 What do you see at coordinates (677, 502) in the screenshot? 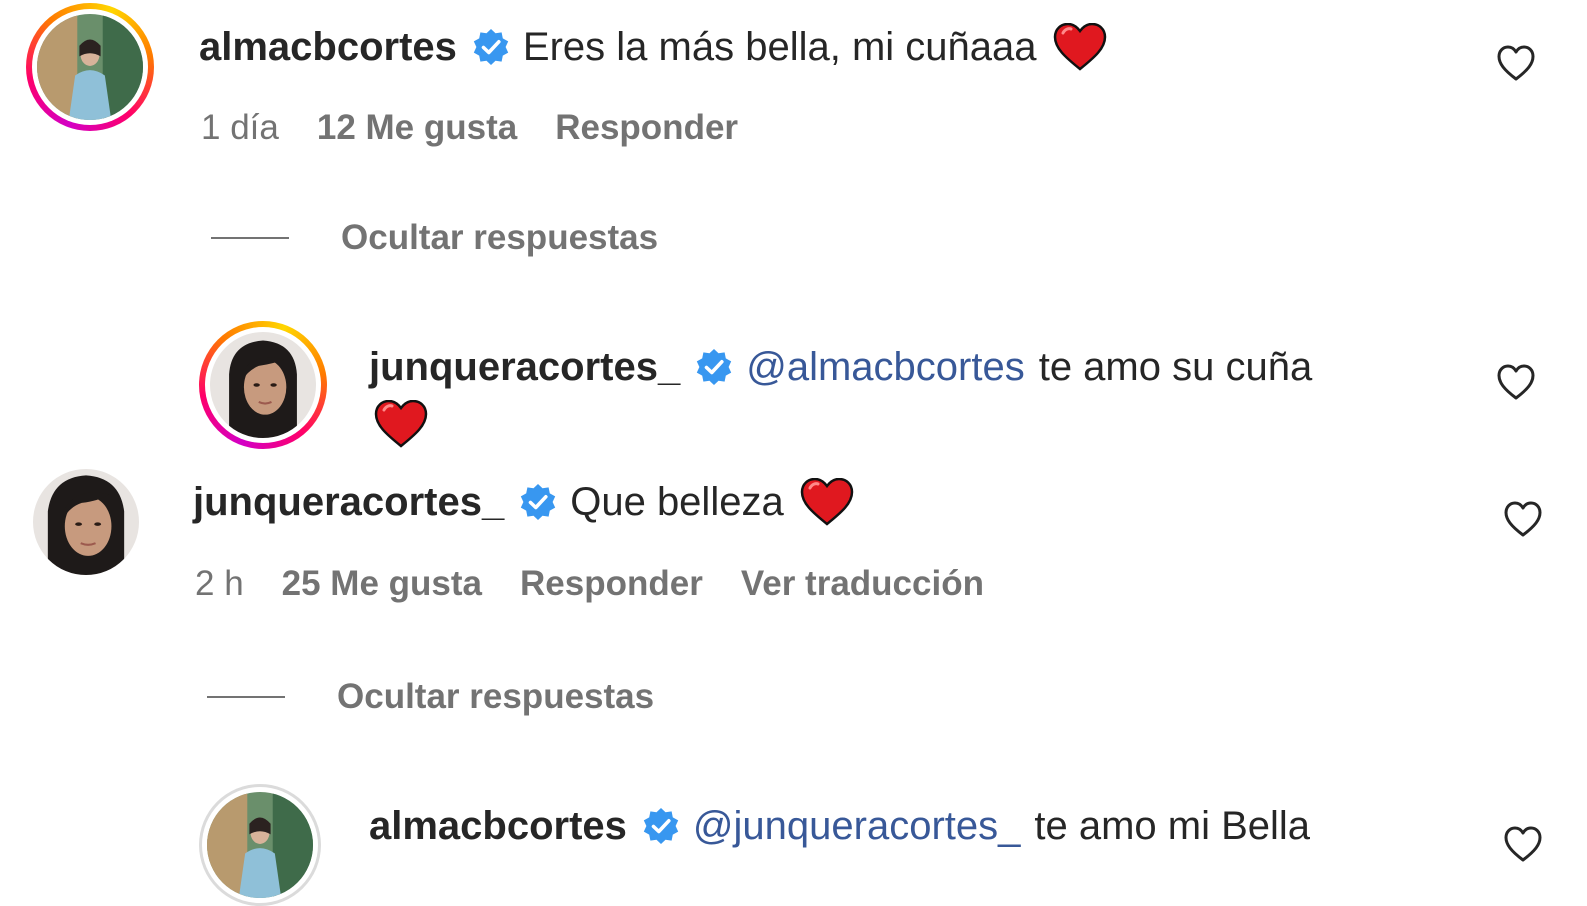
I see `comment-body: Que belleza` at bounding box center [677, 502].